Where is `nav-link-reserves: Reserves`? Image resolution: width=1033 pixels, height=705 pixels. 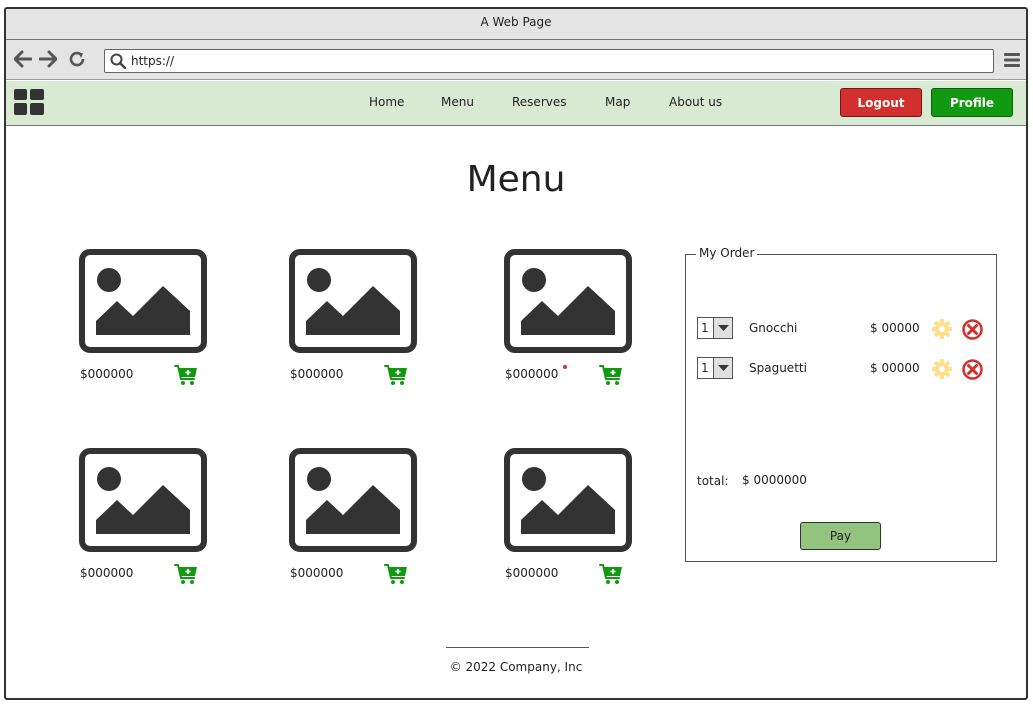
nav-link-reserves: Reserves is located at coordinates (539, 102).